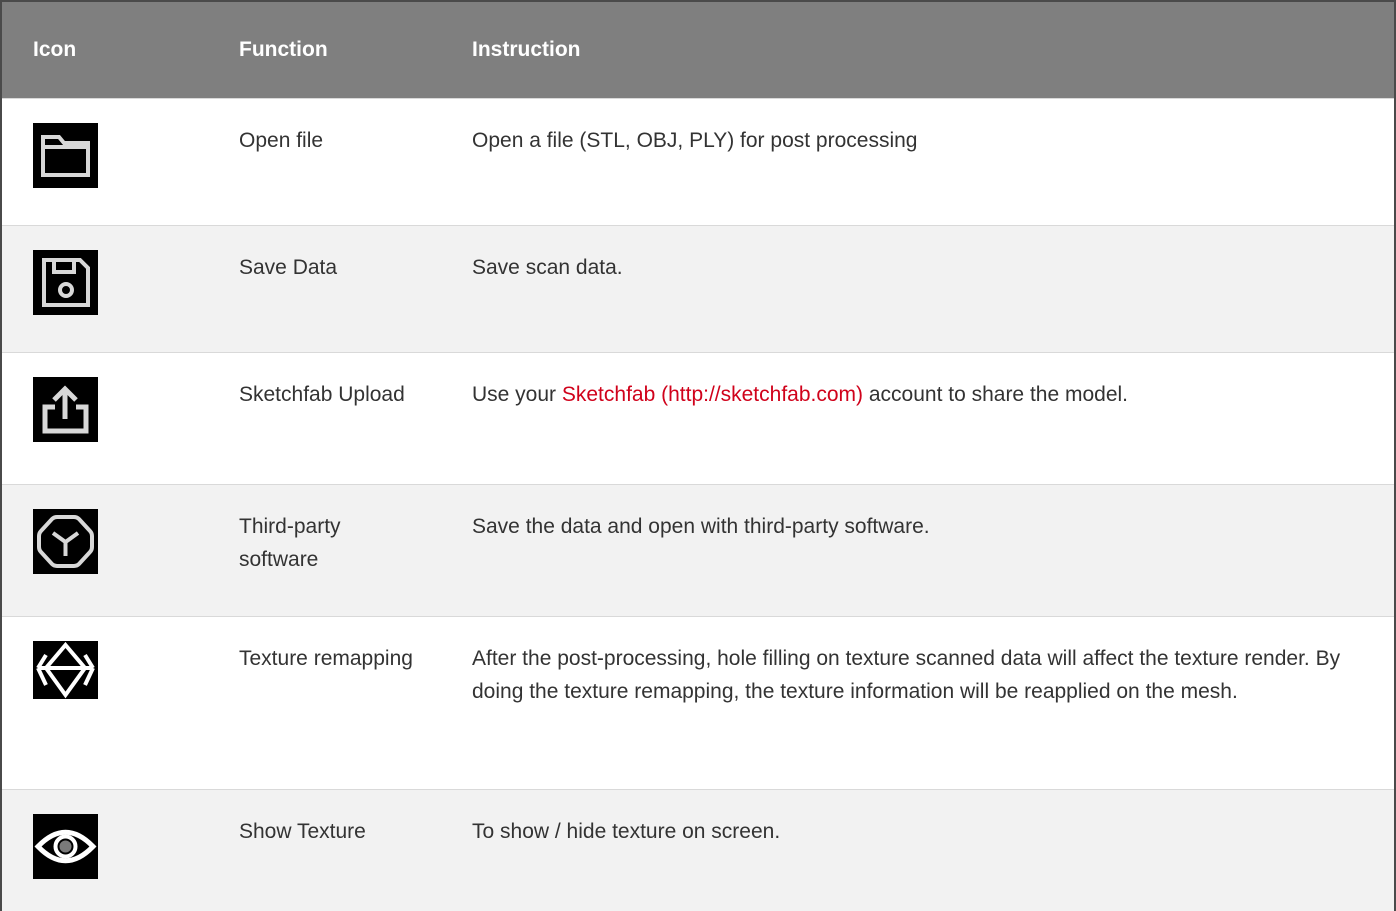 Image resolution: width=1396 pixels, height=911 pixels. Describe the element at coordinates (288, 267) in the screenshot. I see `function-label: Save Data` at that location.